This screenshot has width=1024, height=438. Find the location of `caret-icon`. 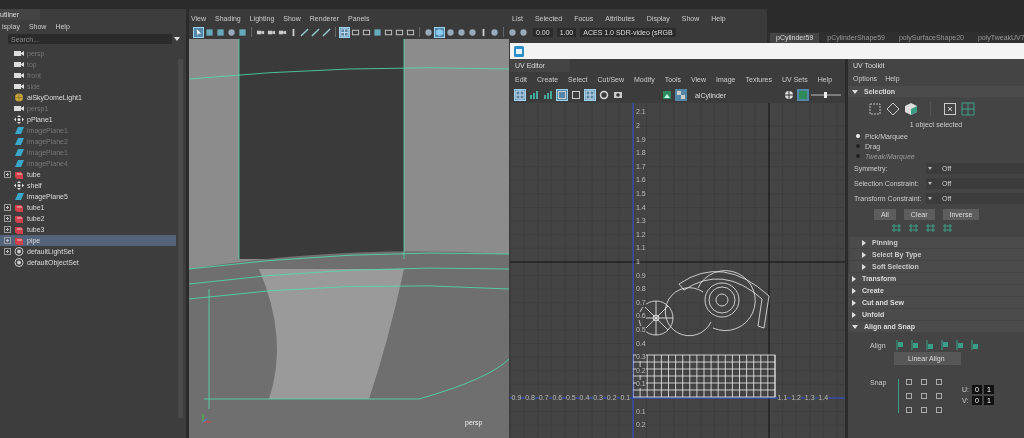

caret-icon is located at coordinates (177, 39).